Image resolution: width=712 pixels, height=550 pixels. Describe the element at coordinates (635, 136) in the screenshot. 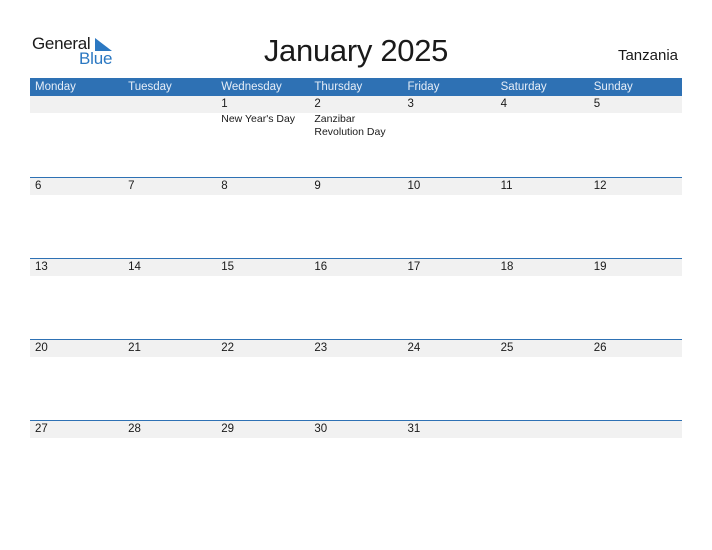

I see `day-cell: 5` at that location.